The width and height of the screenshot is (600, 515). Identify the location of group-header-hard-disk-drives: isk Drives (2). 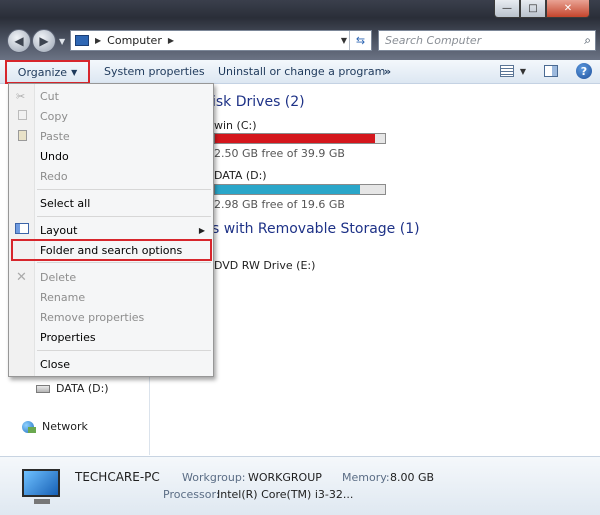
(258, 102).